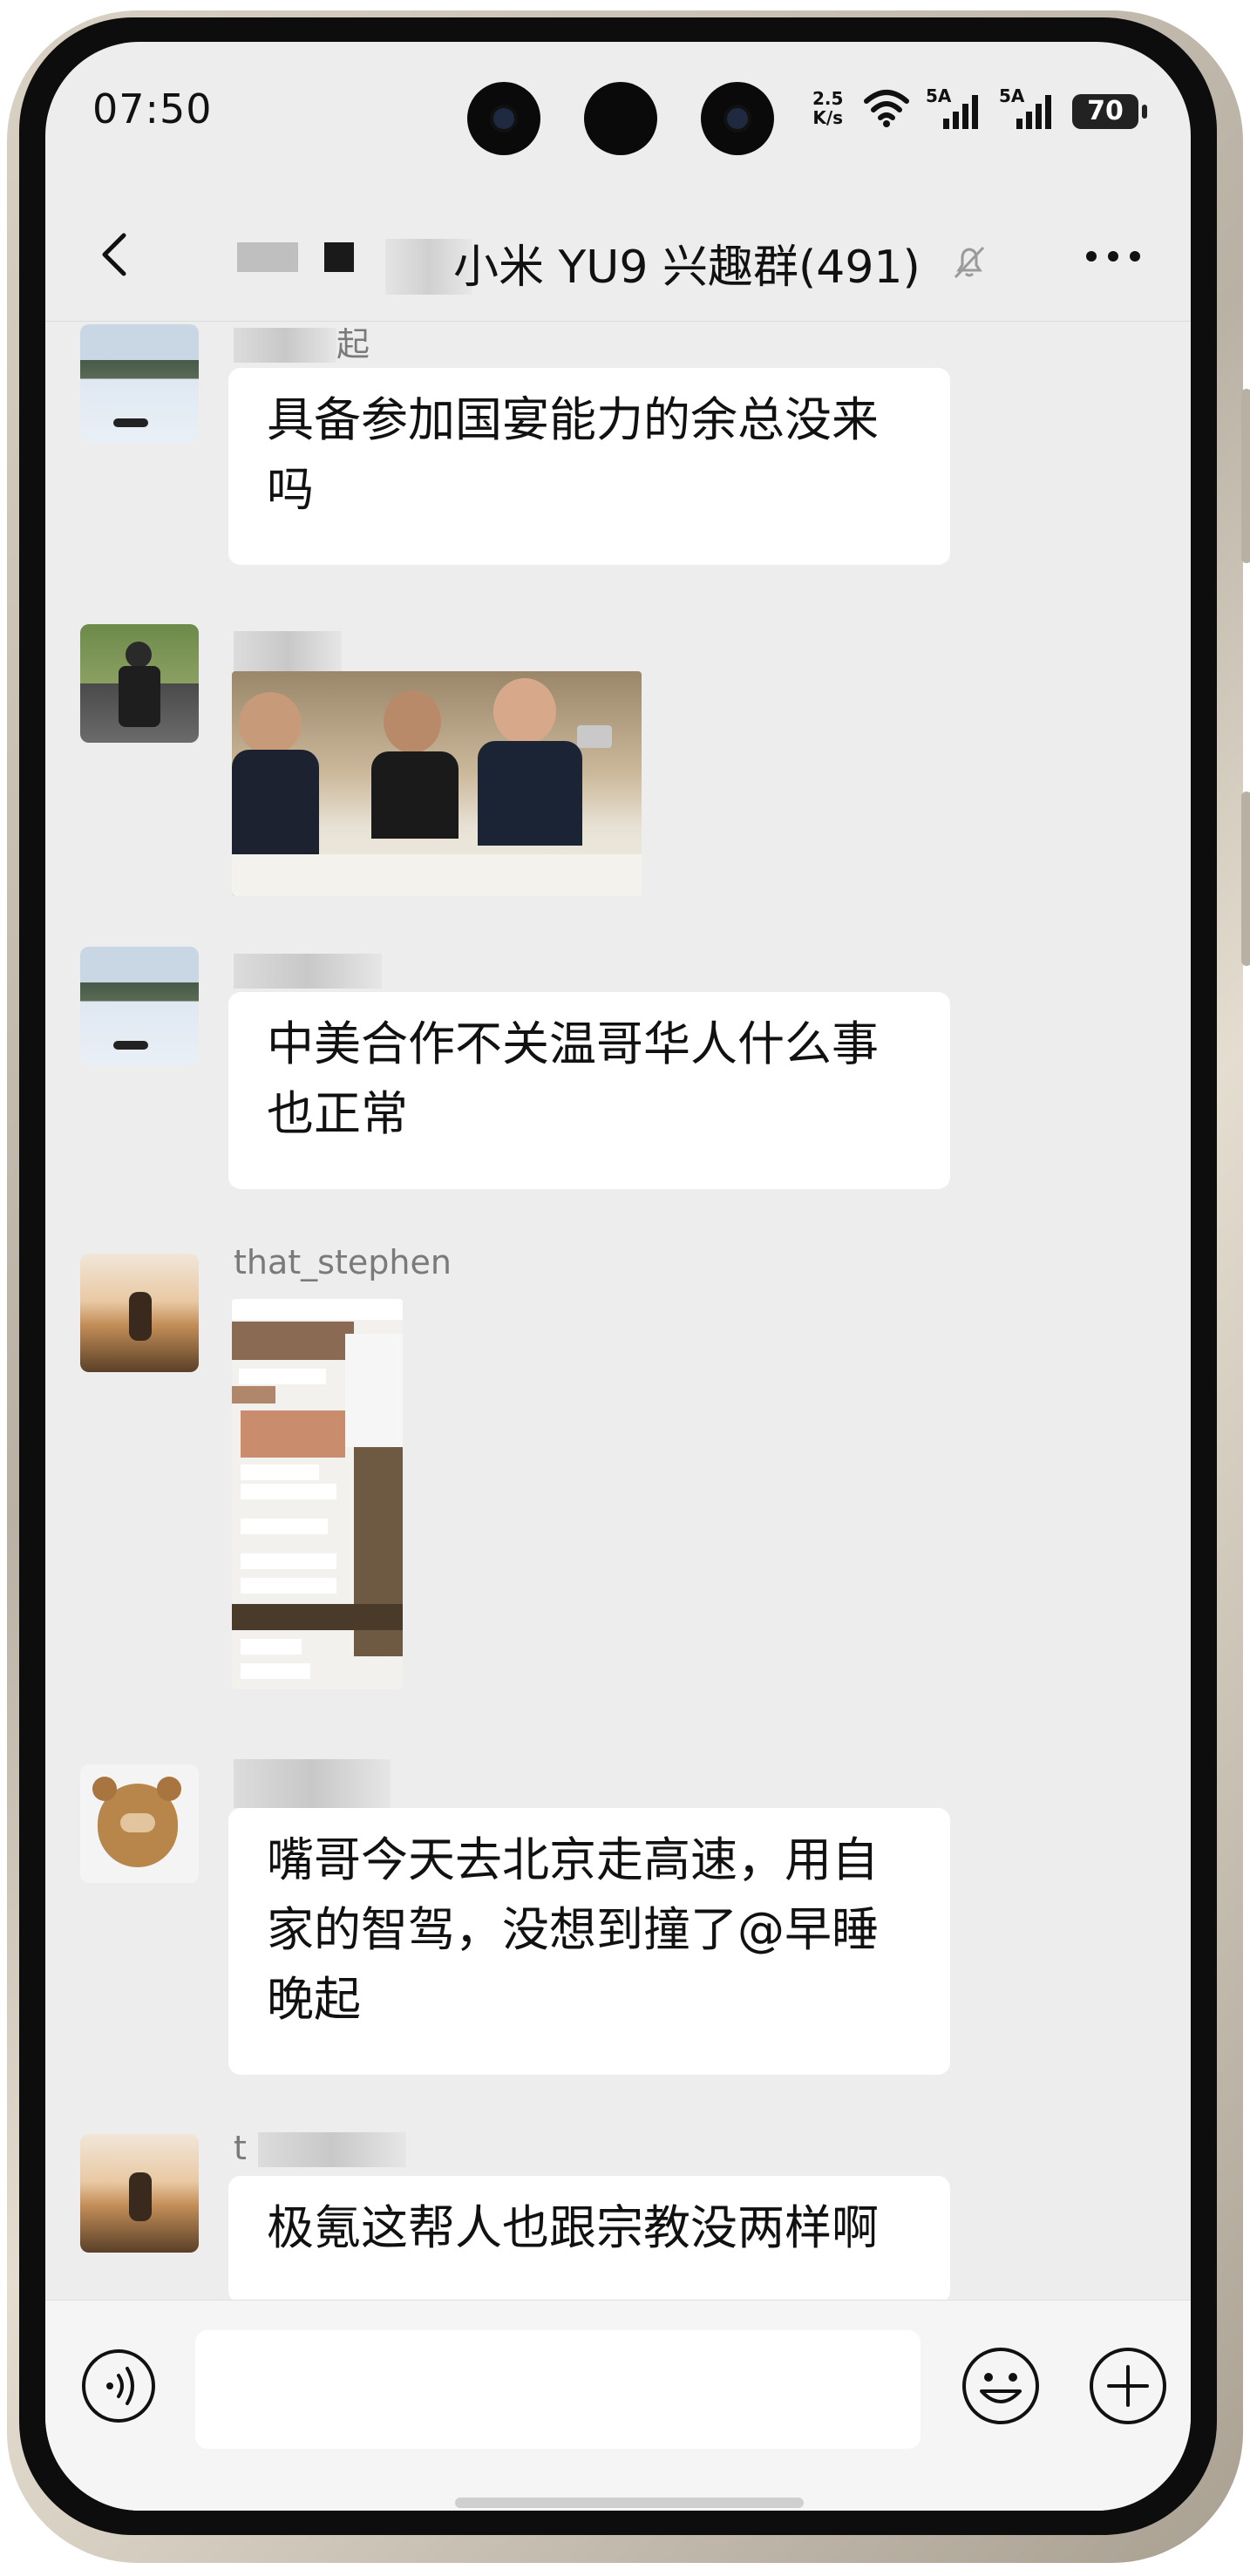  I want to click on mute-bell-icon, so click(969, 263).